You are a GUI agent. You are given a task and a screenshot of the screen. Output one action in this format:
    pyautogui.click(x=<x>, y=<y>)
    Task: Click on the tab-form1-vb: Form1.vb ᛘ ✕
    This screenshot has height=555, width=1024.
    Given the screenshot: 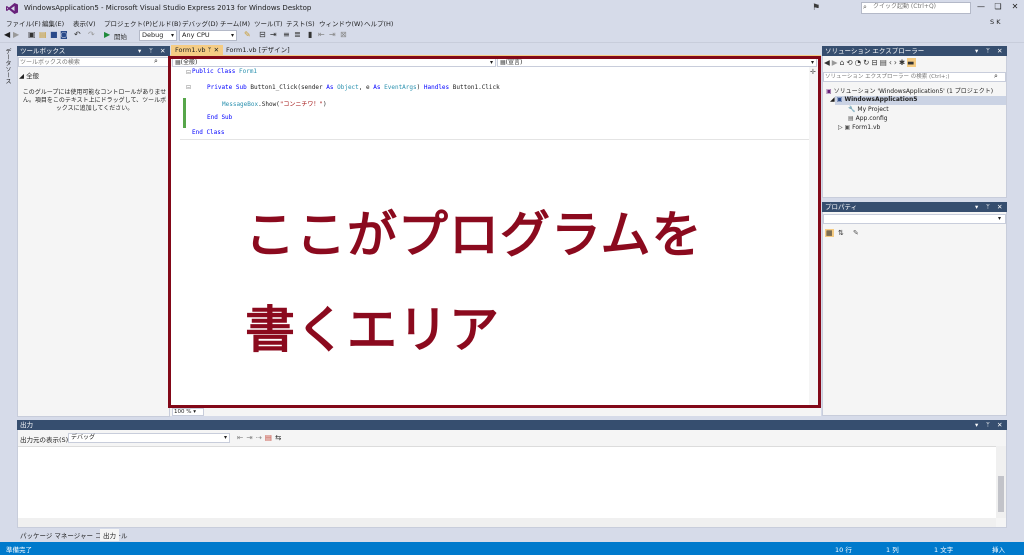 What is the action you would take?
    pyautogui.click(x=197, y=50)
    